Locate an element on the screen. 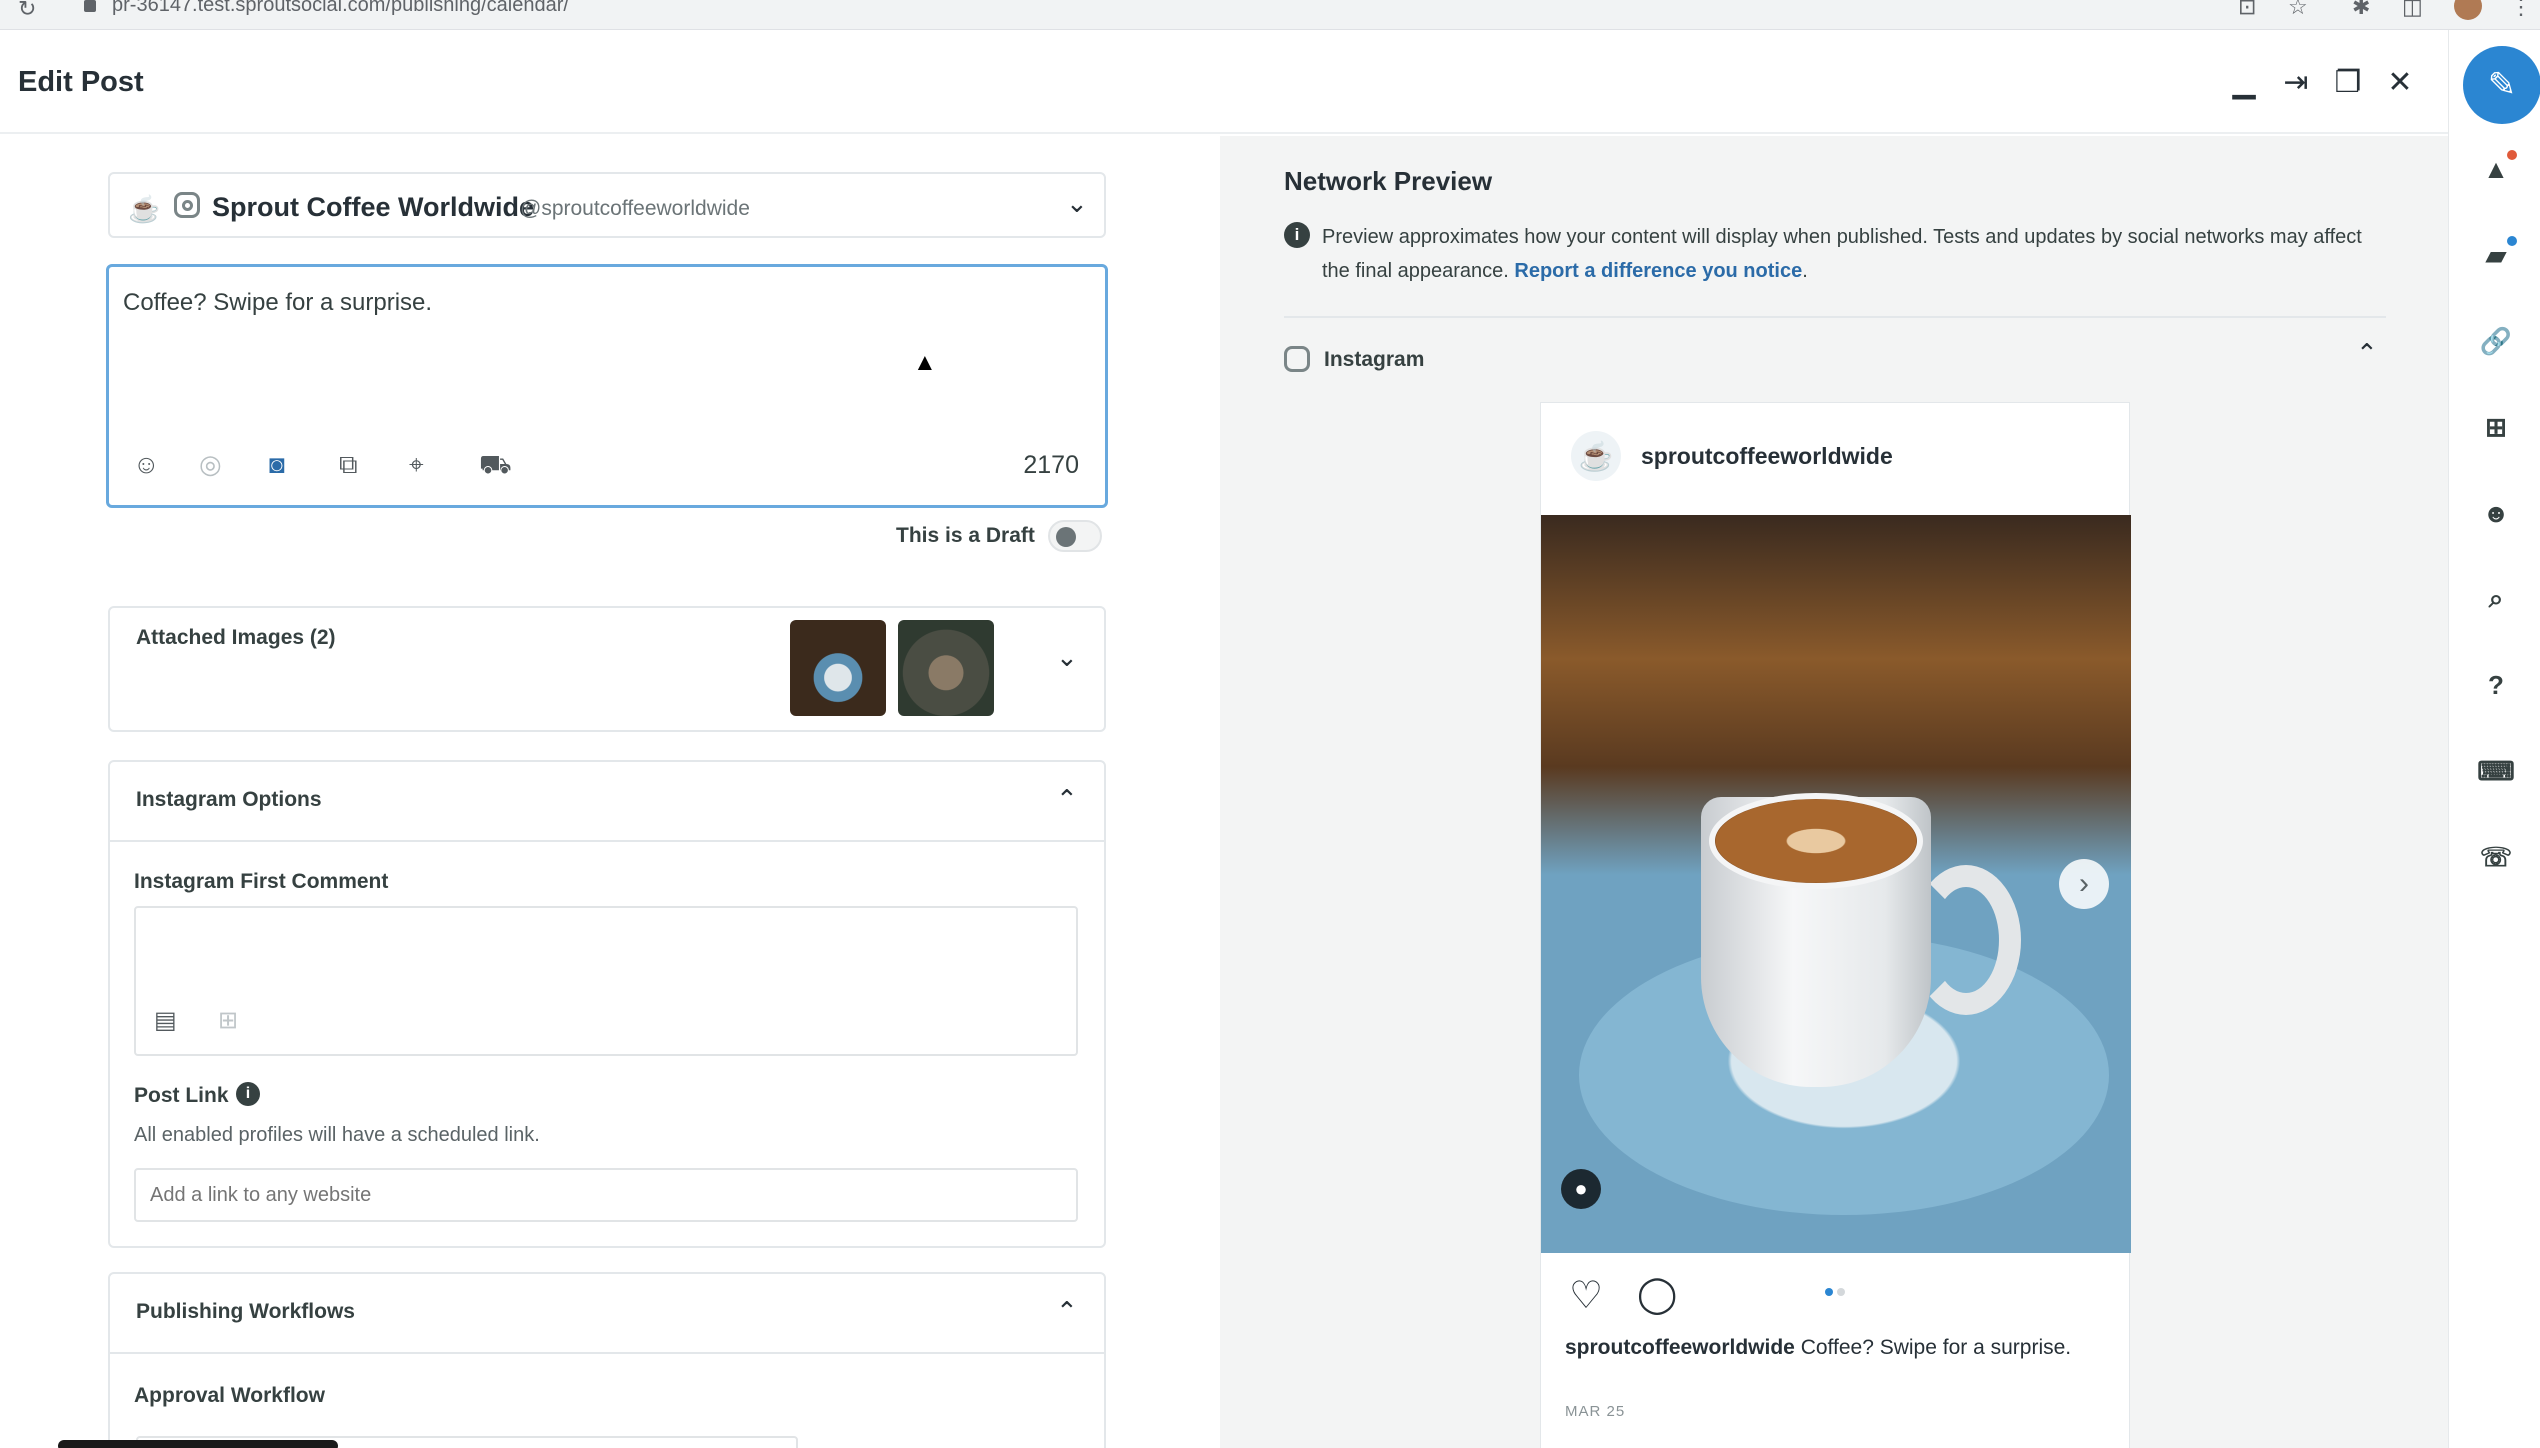 This screenshot has height=1448, width=2540. post-date: MAR 25 is located at coordinates (1595, 1411).